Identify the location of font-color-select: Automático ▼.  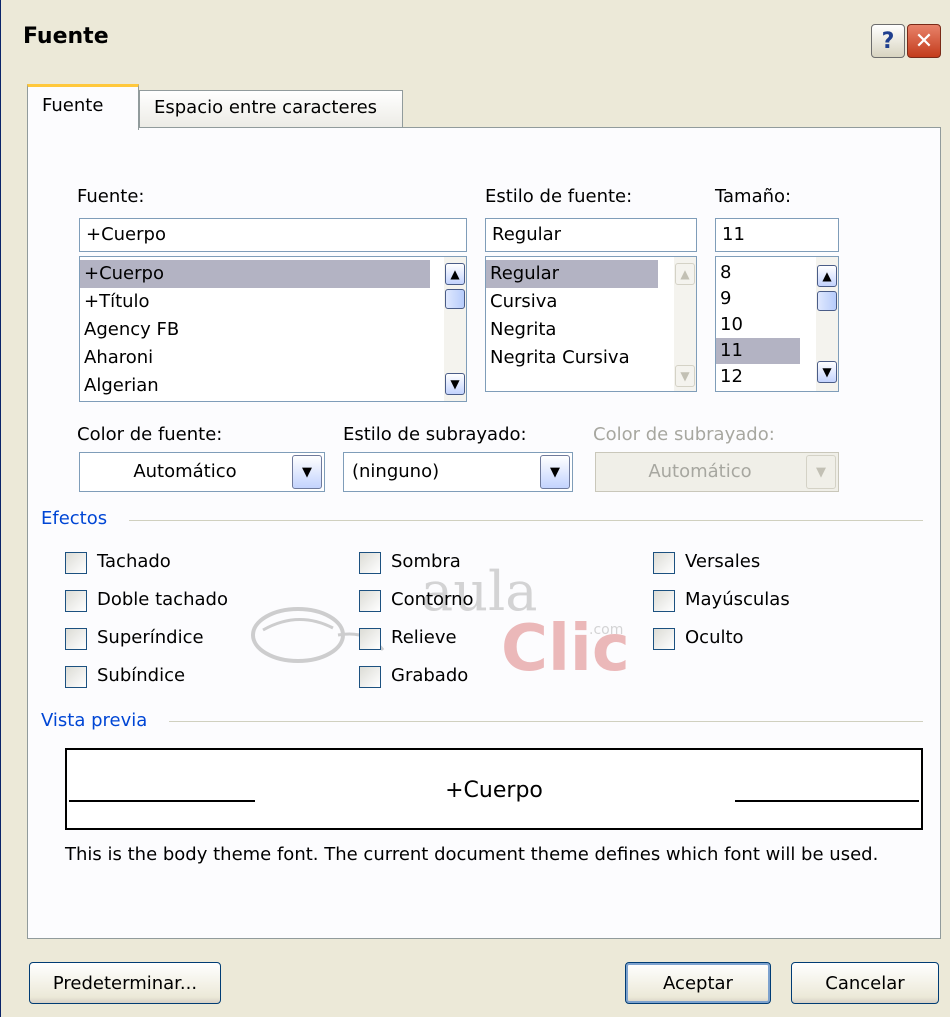
(202, 472).